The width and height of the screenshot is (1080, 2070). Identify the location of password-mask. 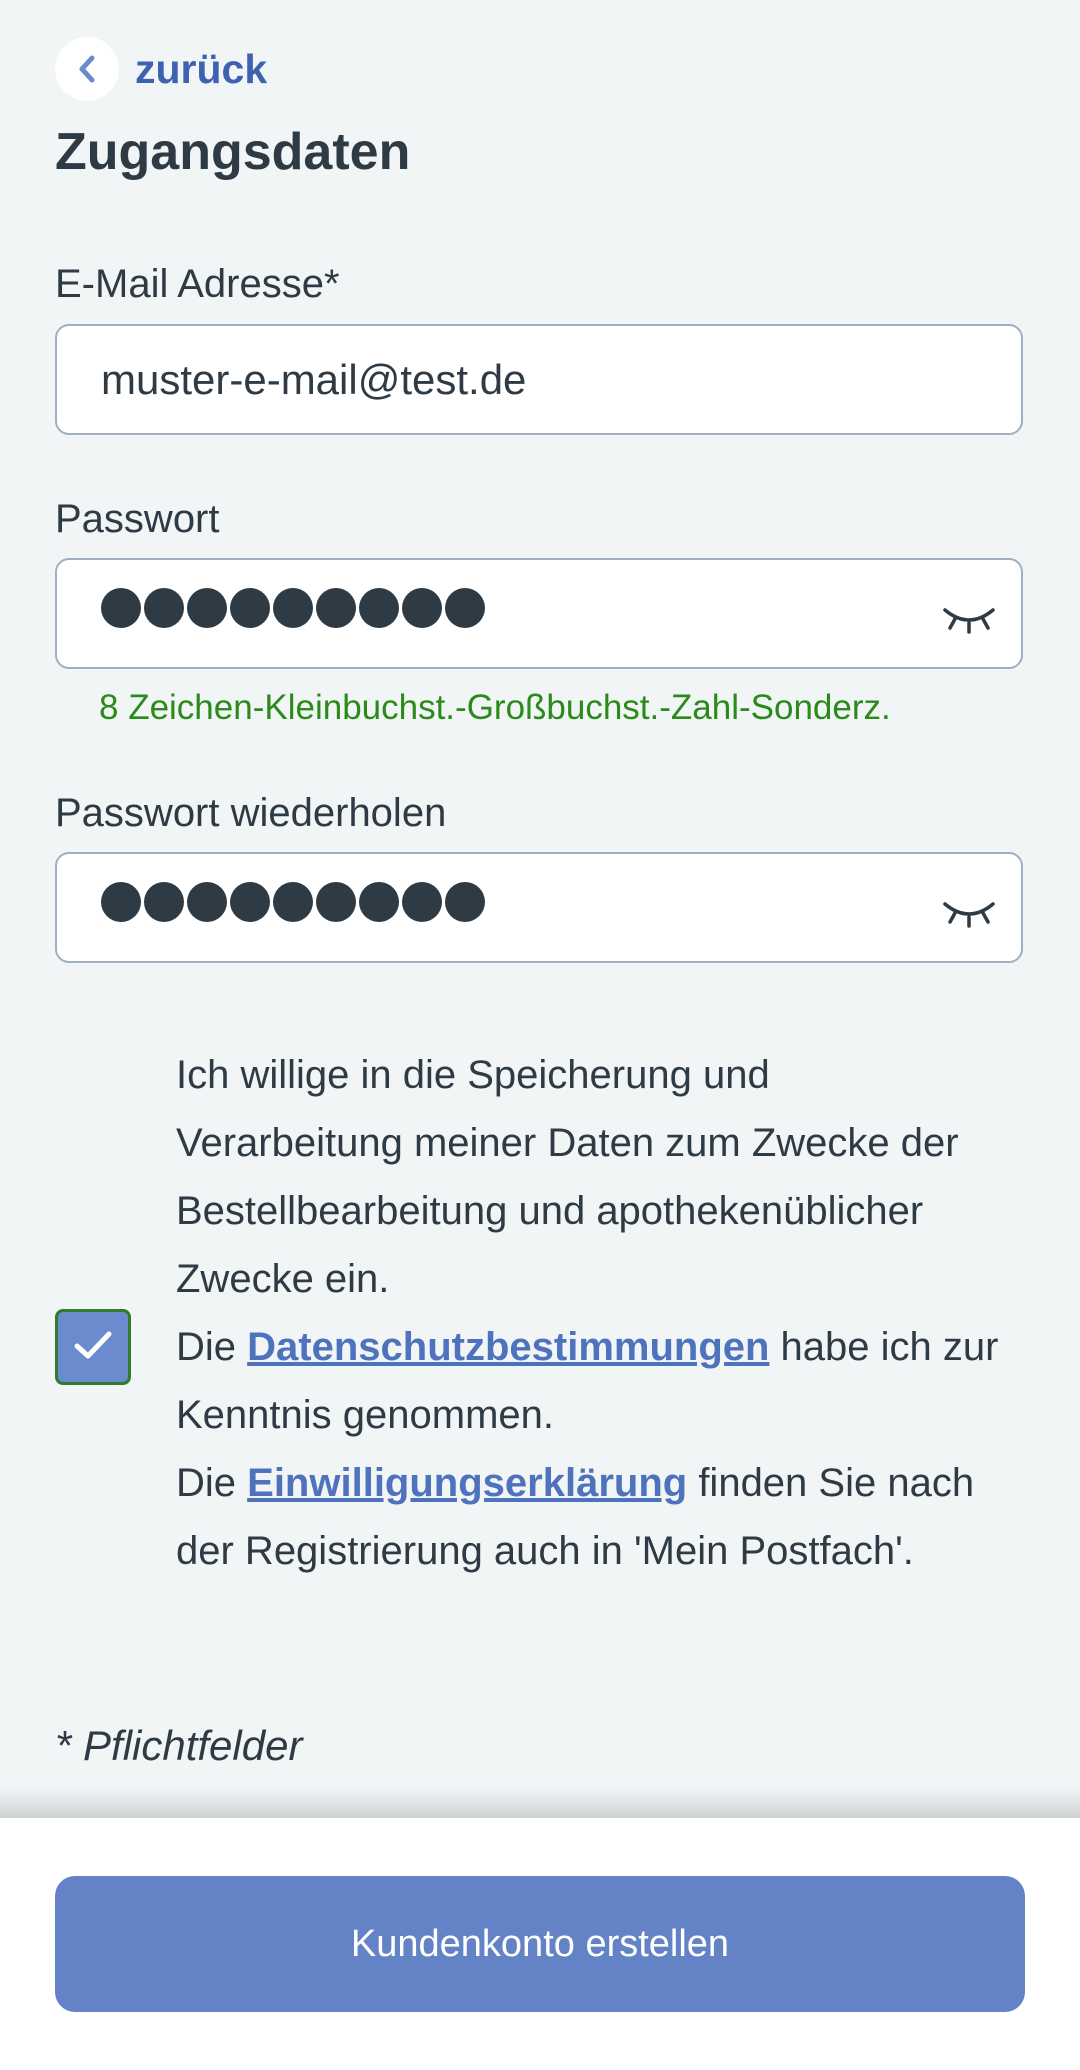
(293, 608).